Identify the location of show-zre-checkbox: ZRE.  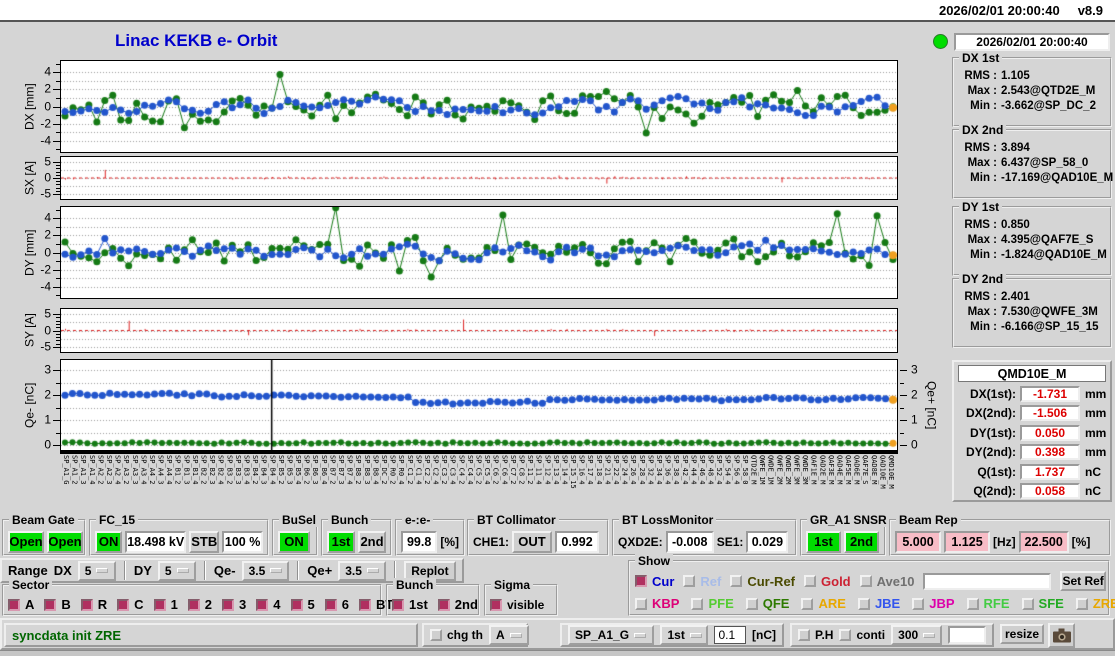
(1095, 603).